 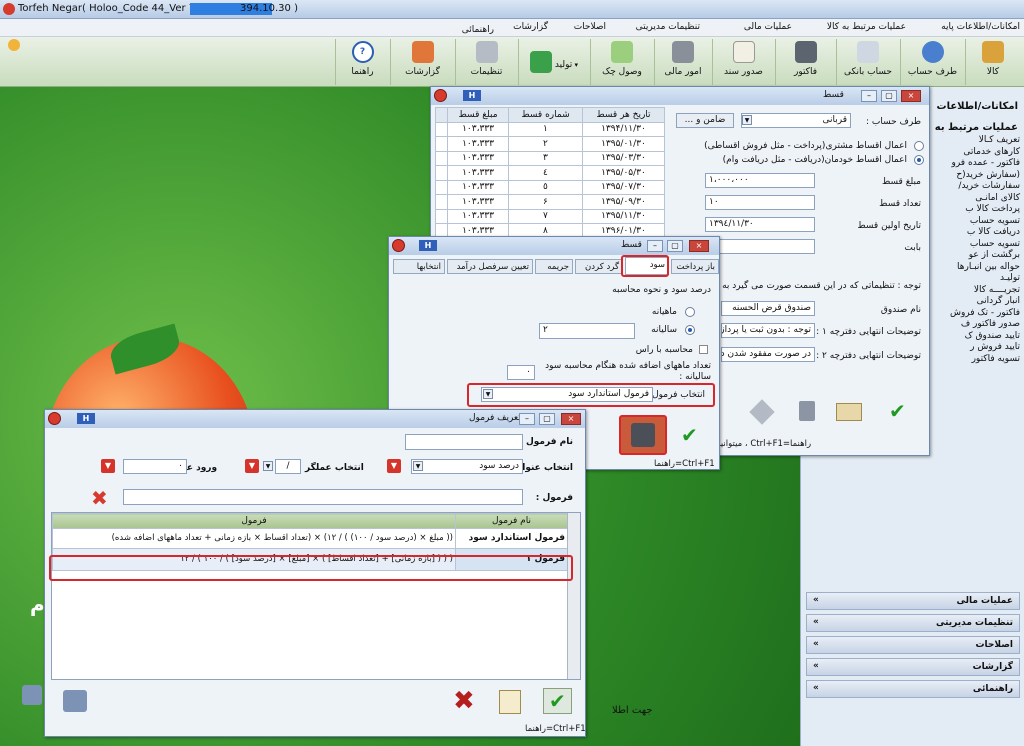 I want to click on panel-bar-management: تنظیمات مدیریتی», so click(x=913, y=623).